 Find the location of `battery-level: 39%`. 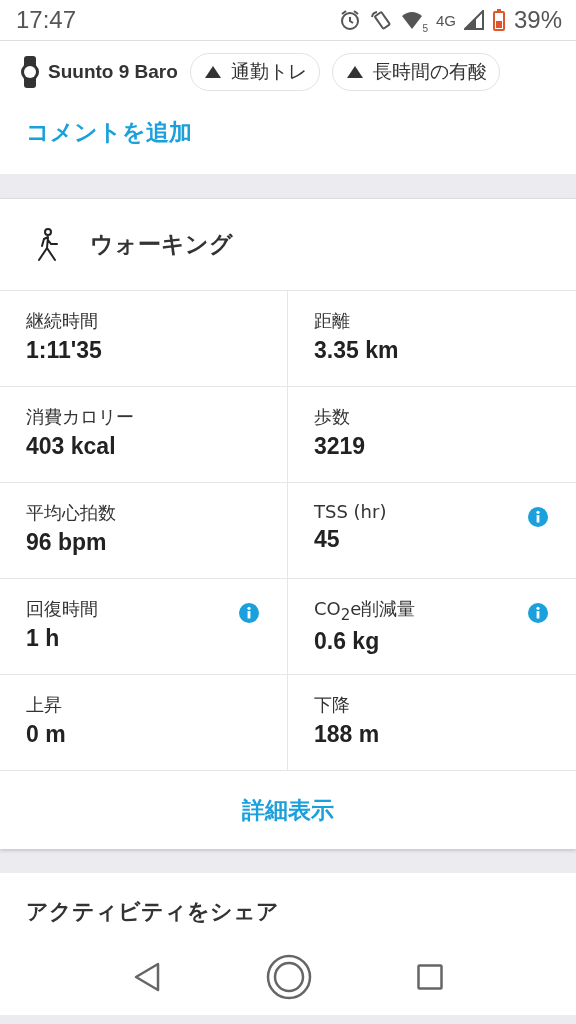

battery-level: 39% is located at coordinates (537, 20).